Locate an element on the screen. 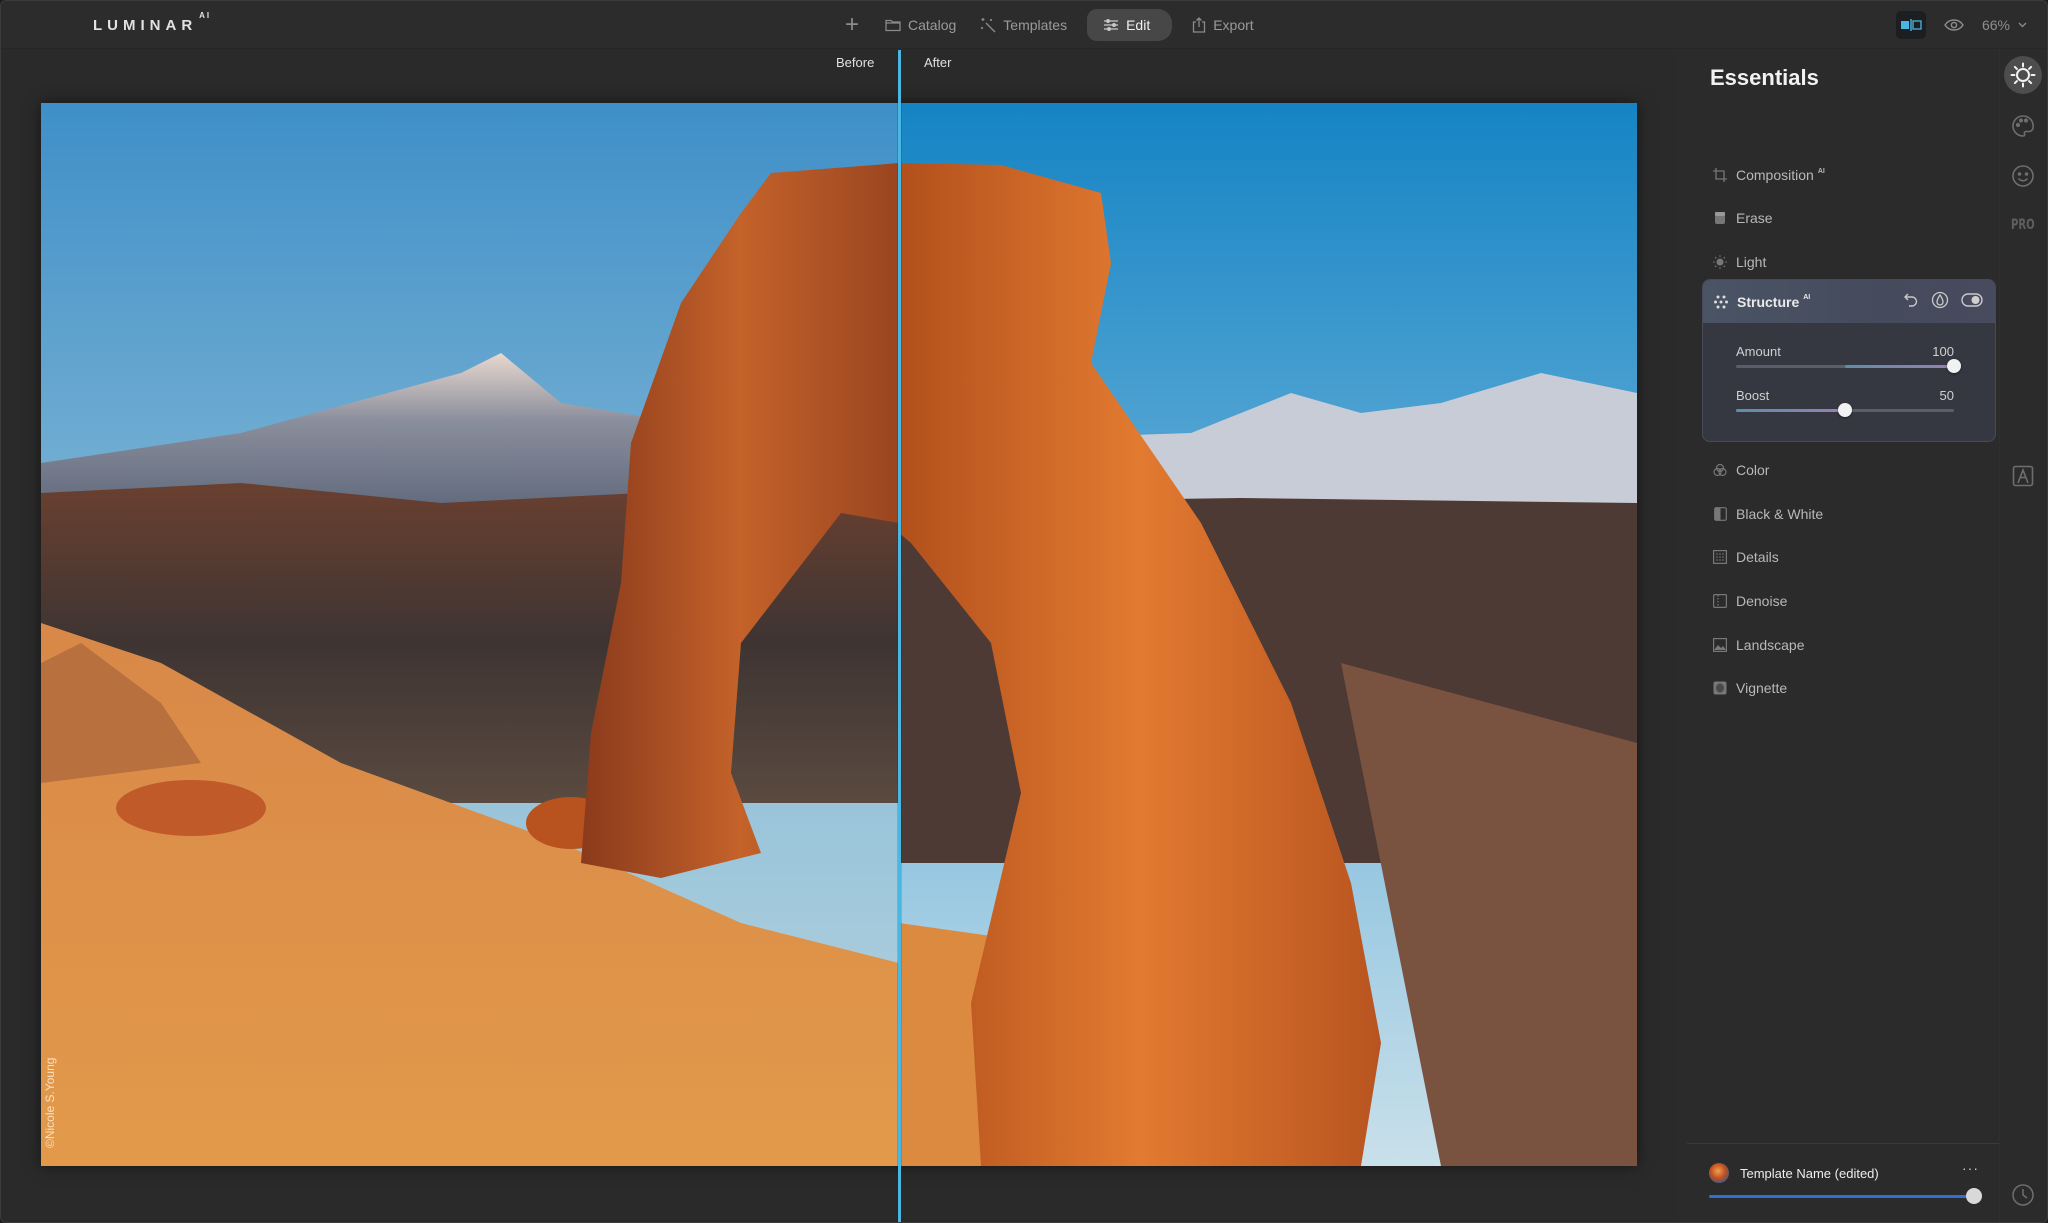  tool-label: Black & White is located at coordinates (1780, 514).